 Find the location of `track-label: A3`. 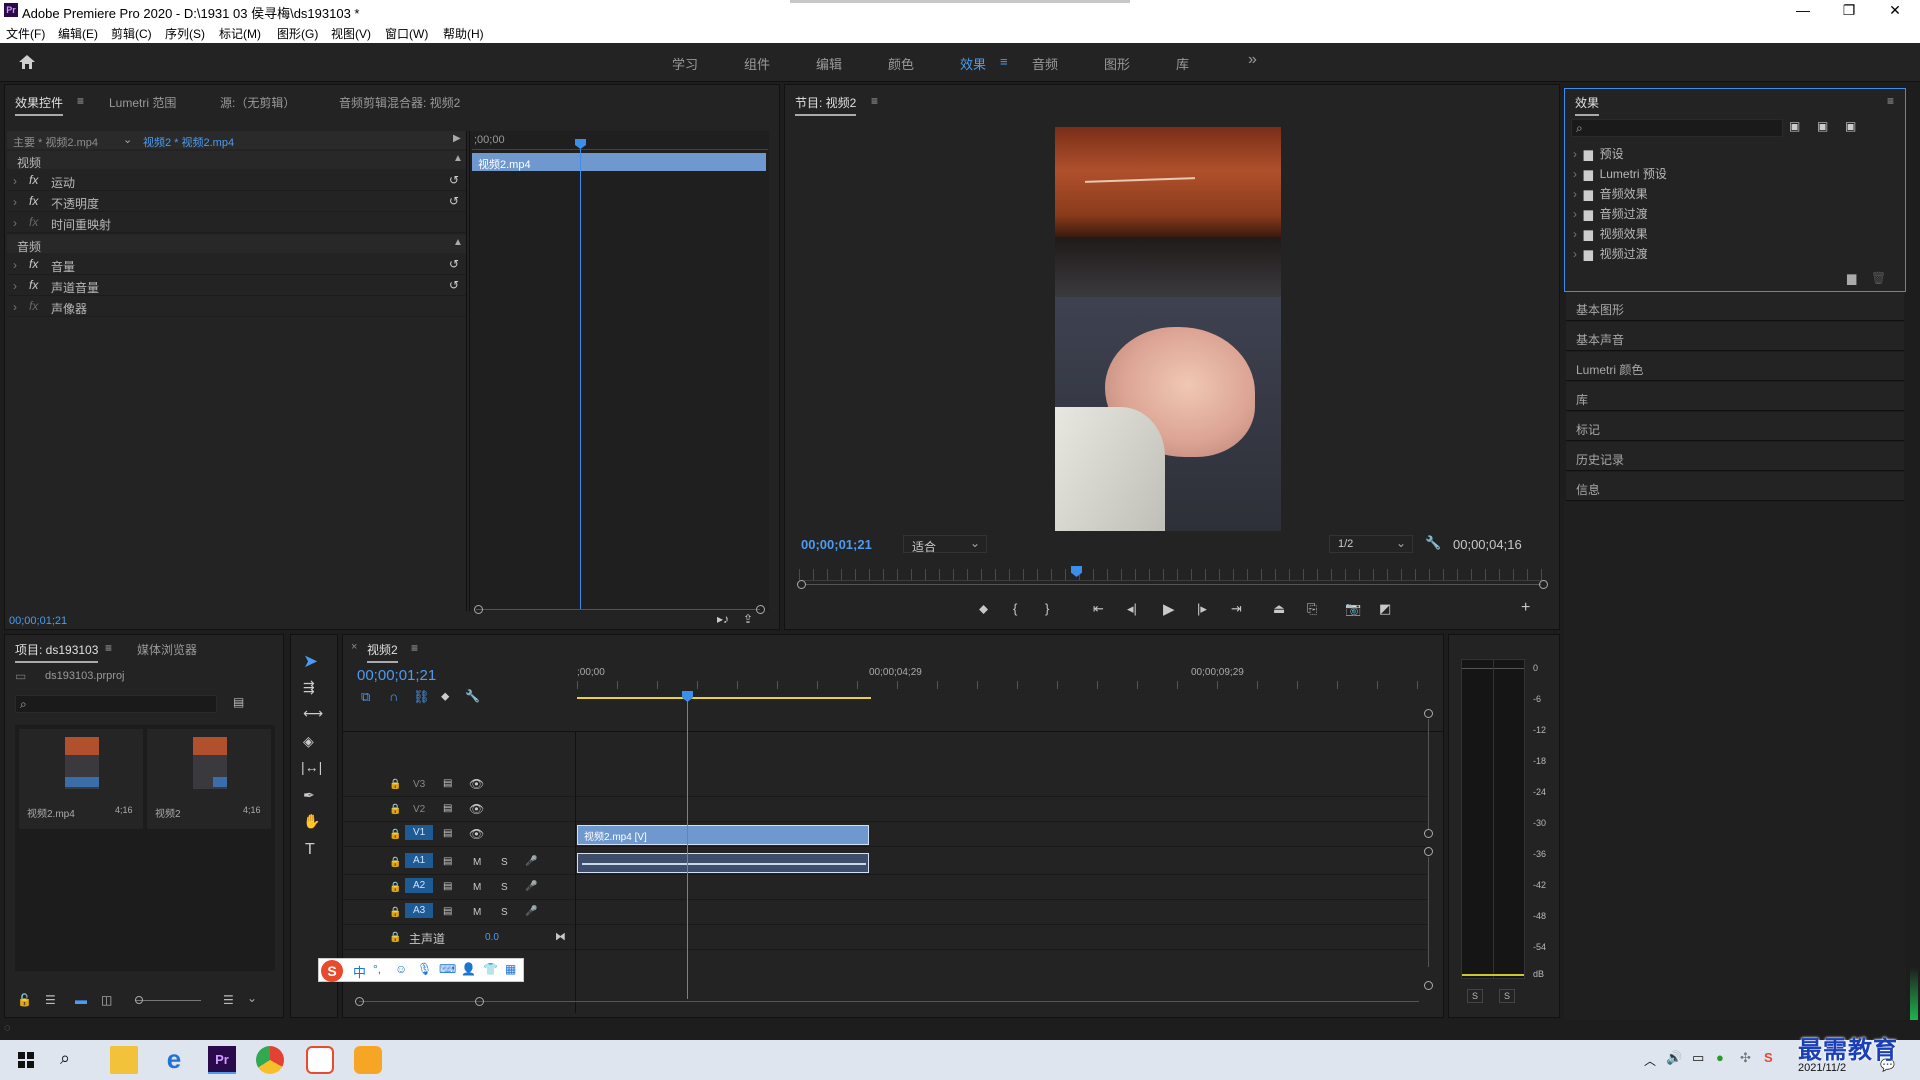

track-label: A3 is located at coordinates (419, 910).